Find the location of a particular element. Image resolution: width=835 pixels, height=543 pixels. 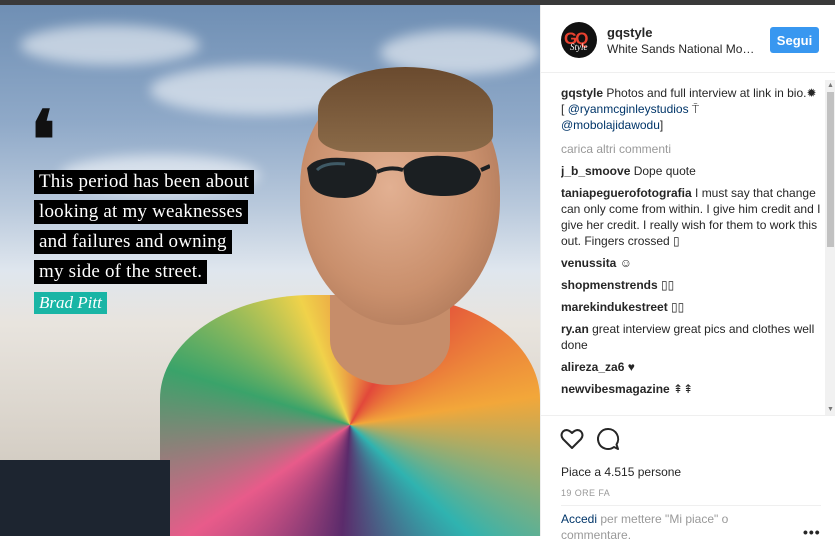

post-timestamp: 19 ORE FA is located at coordinates (586, 493).